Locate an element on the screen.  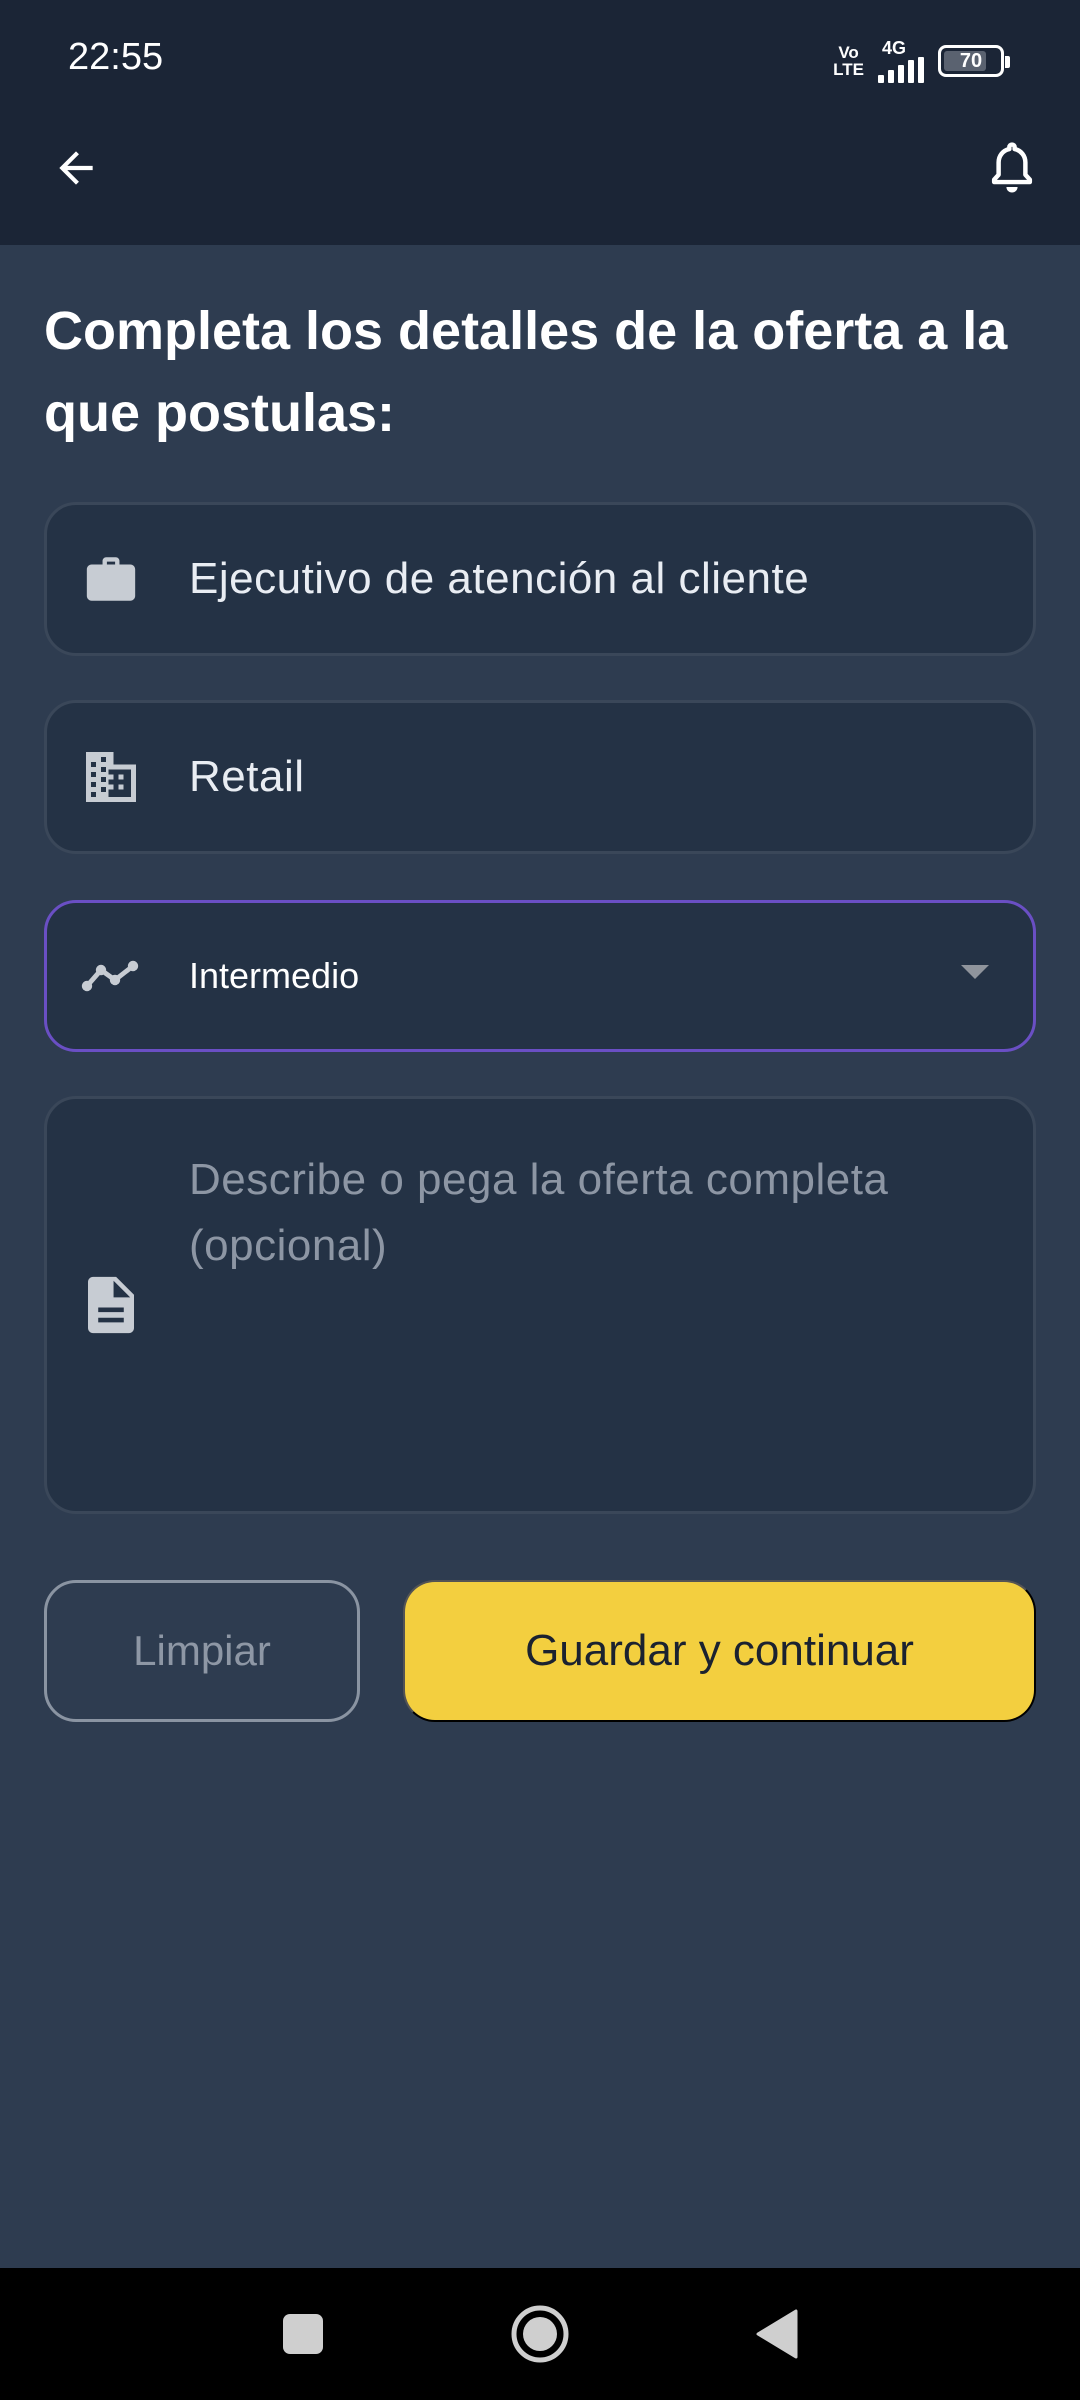
signal-icon: 4G is located at coordinates (901, 61).